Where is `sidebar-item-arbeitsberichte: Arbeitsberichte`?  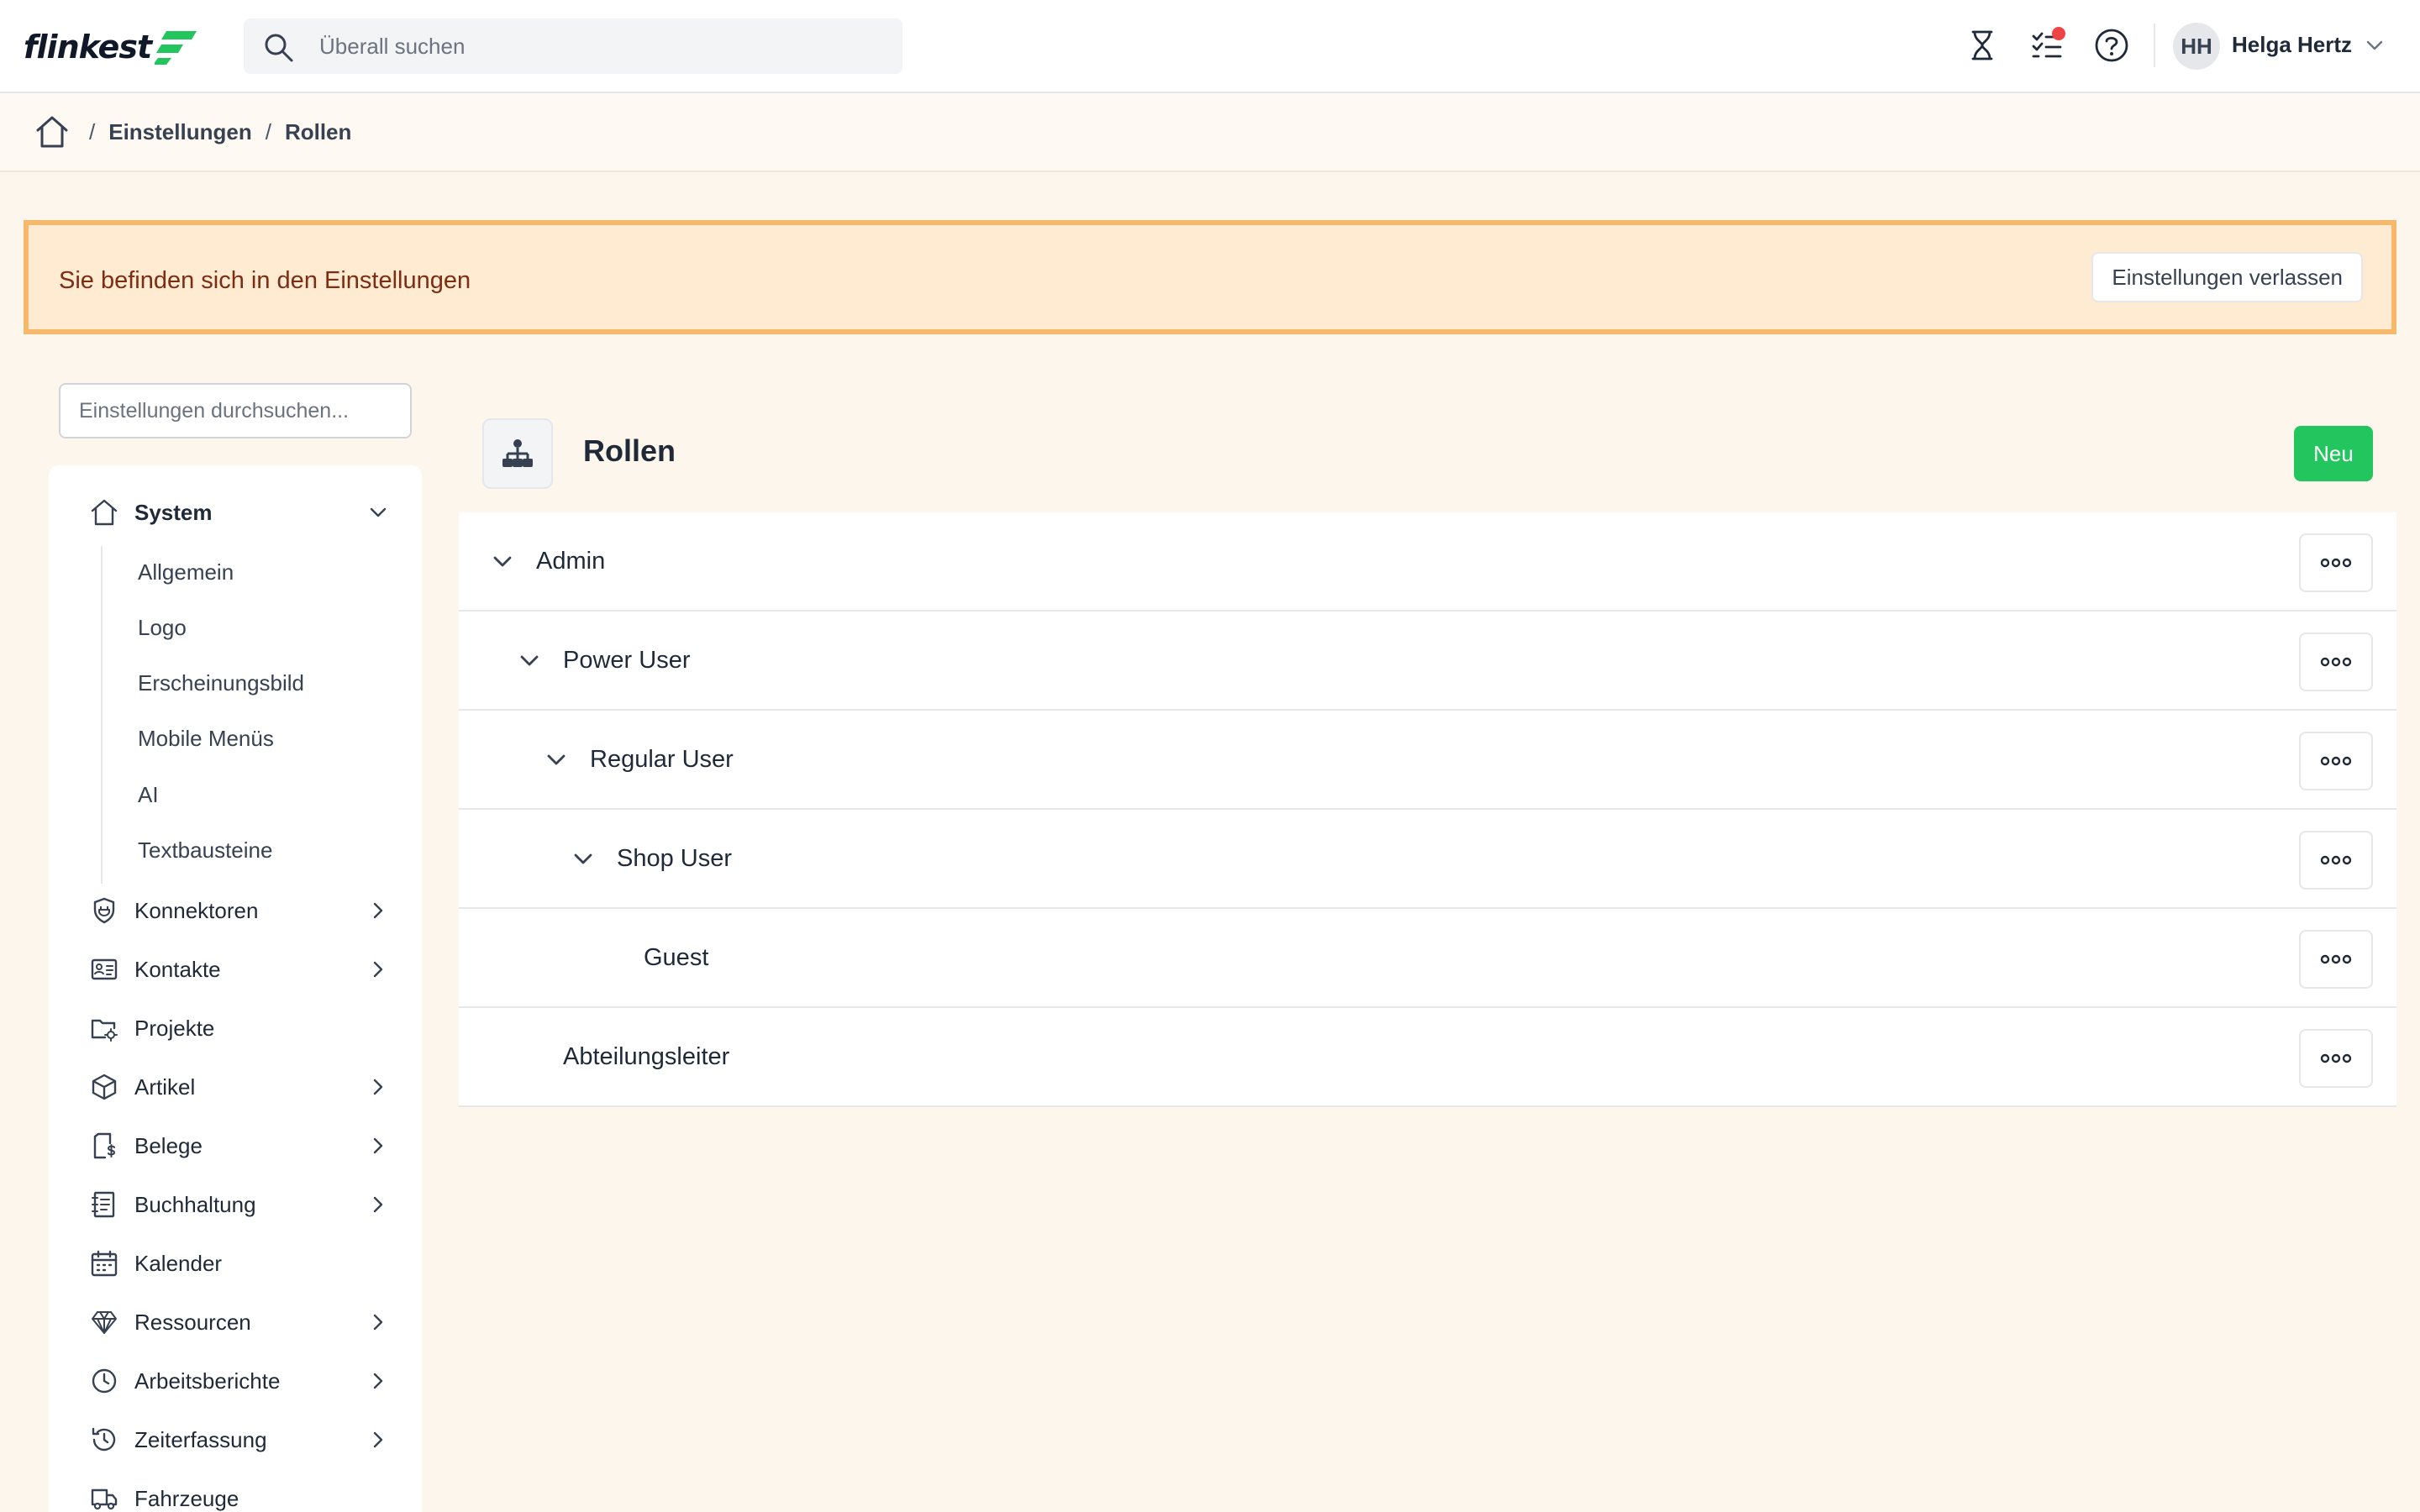
sidebar-item-arbeitsberichte: Arbeitsberichte is located at coordinates (235, 1381).